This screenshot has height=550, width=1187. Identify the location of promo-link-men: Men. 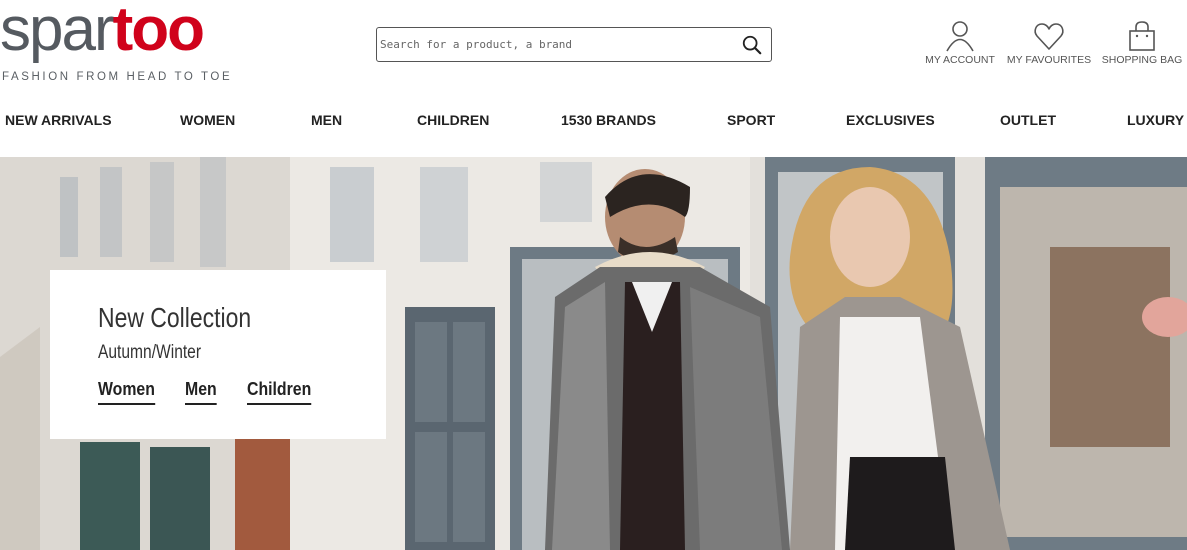
(201, 392).